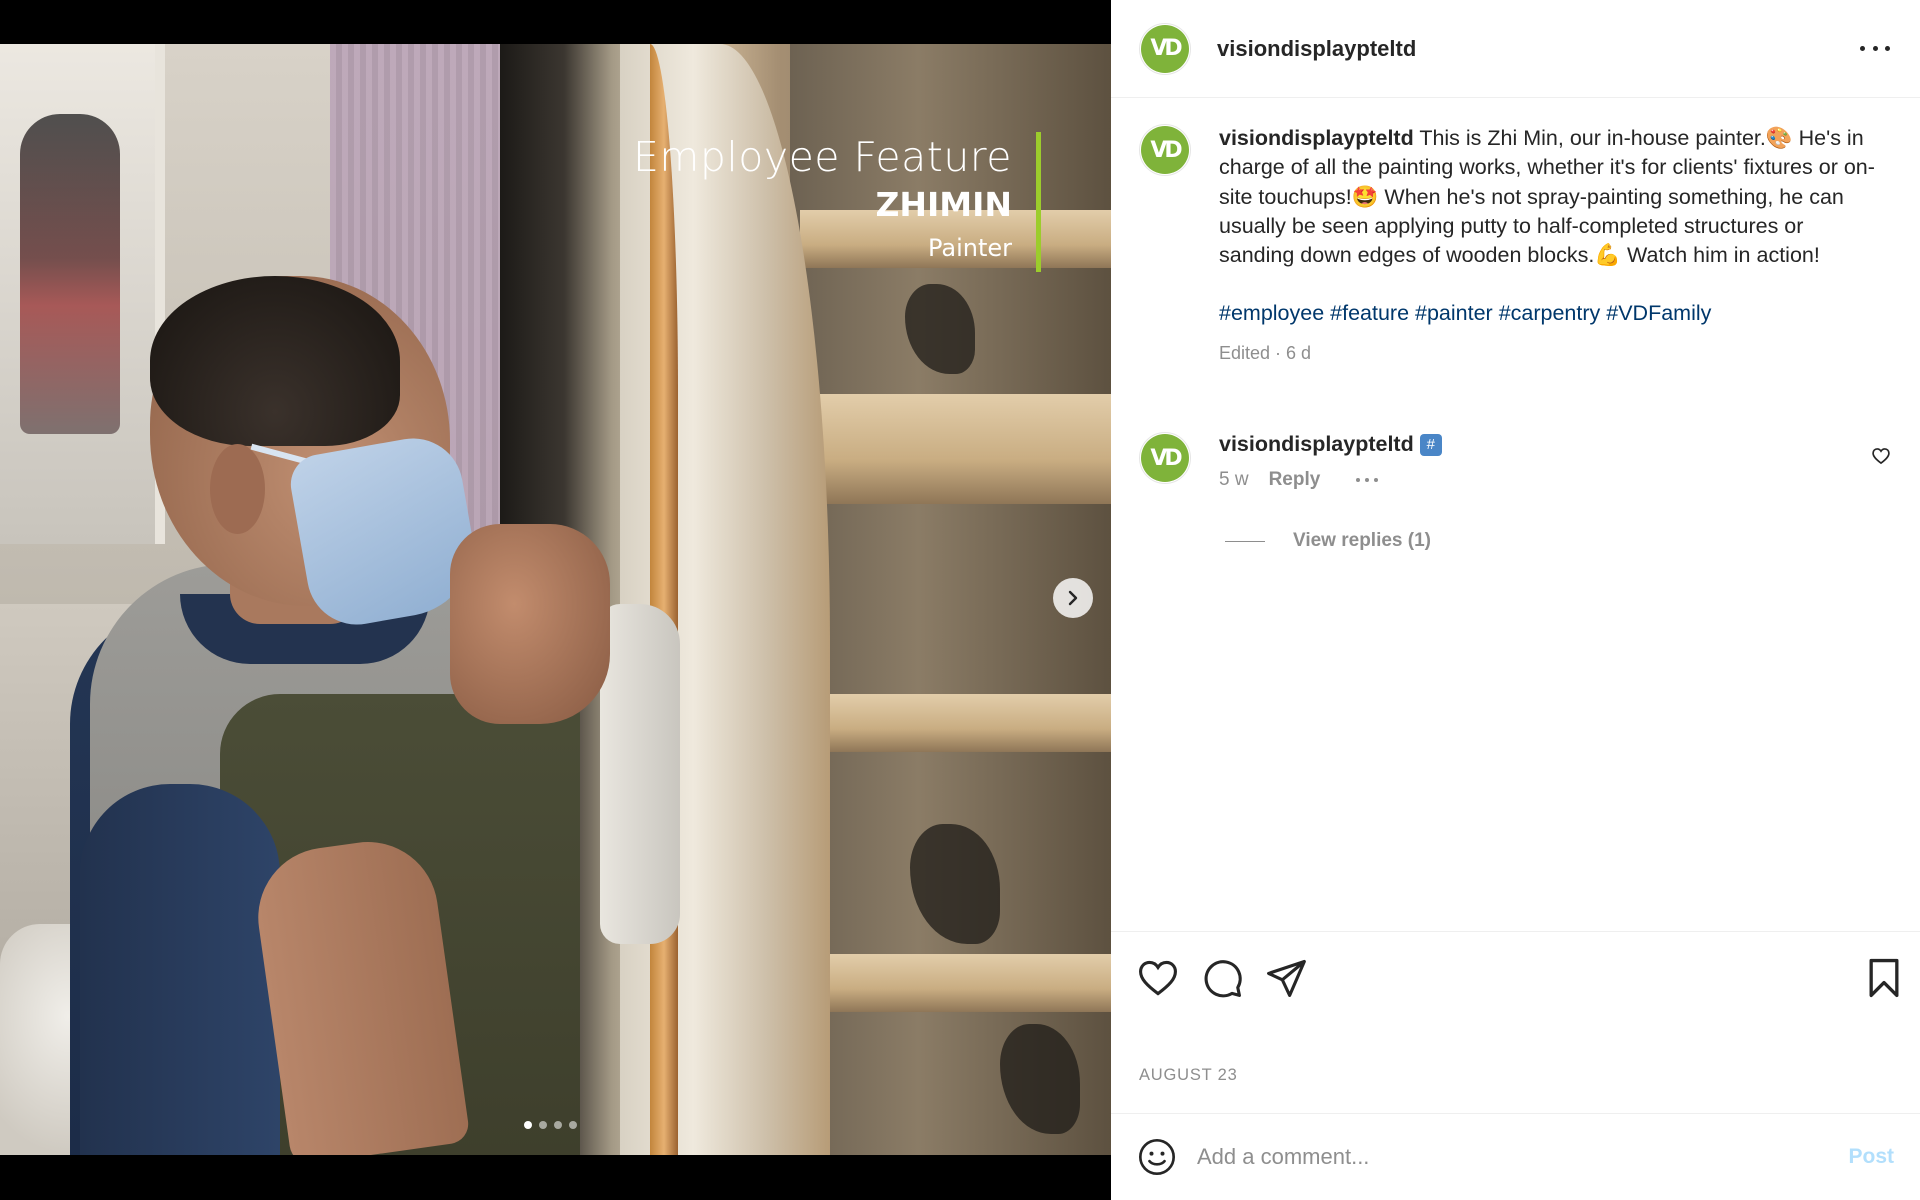 Image resolution: width=1920 pixels, height=1200 pixels. Describe the element at coordinates (1430, 445) in the screenshot. I see `hash-keycap-emoji: #` at that location.